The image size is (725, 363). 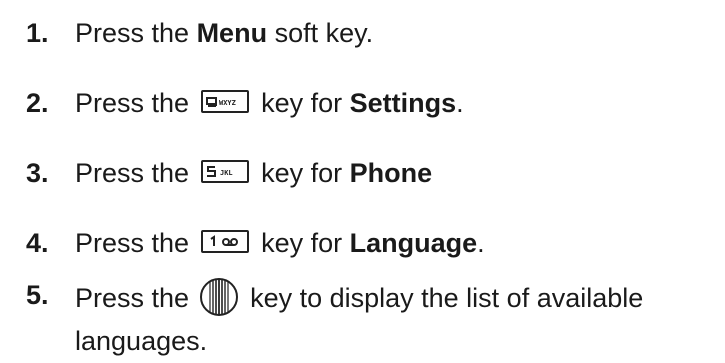 What do you see at coordinates (37, 33) in the screenshot?
I see `step-number: 1.` at bounding box center [37, 33].